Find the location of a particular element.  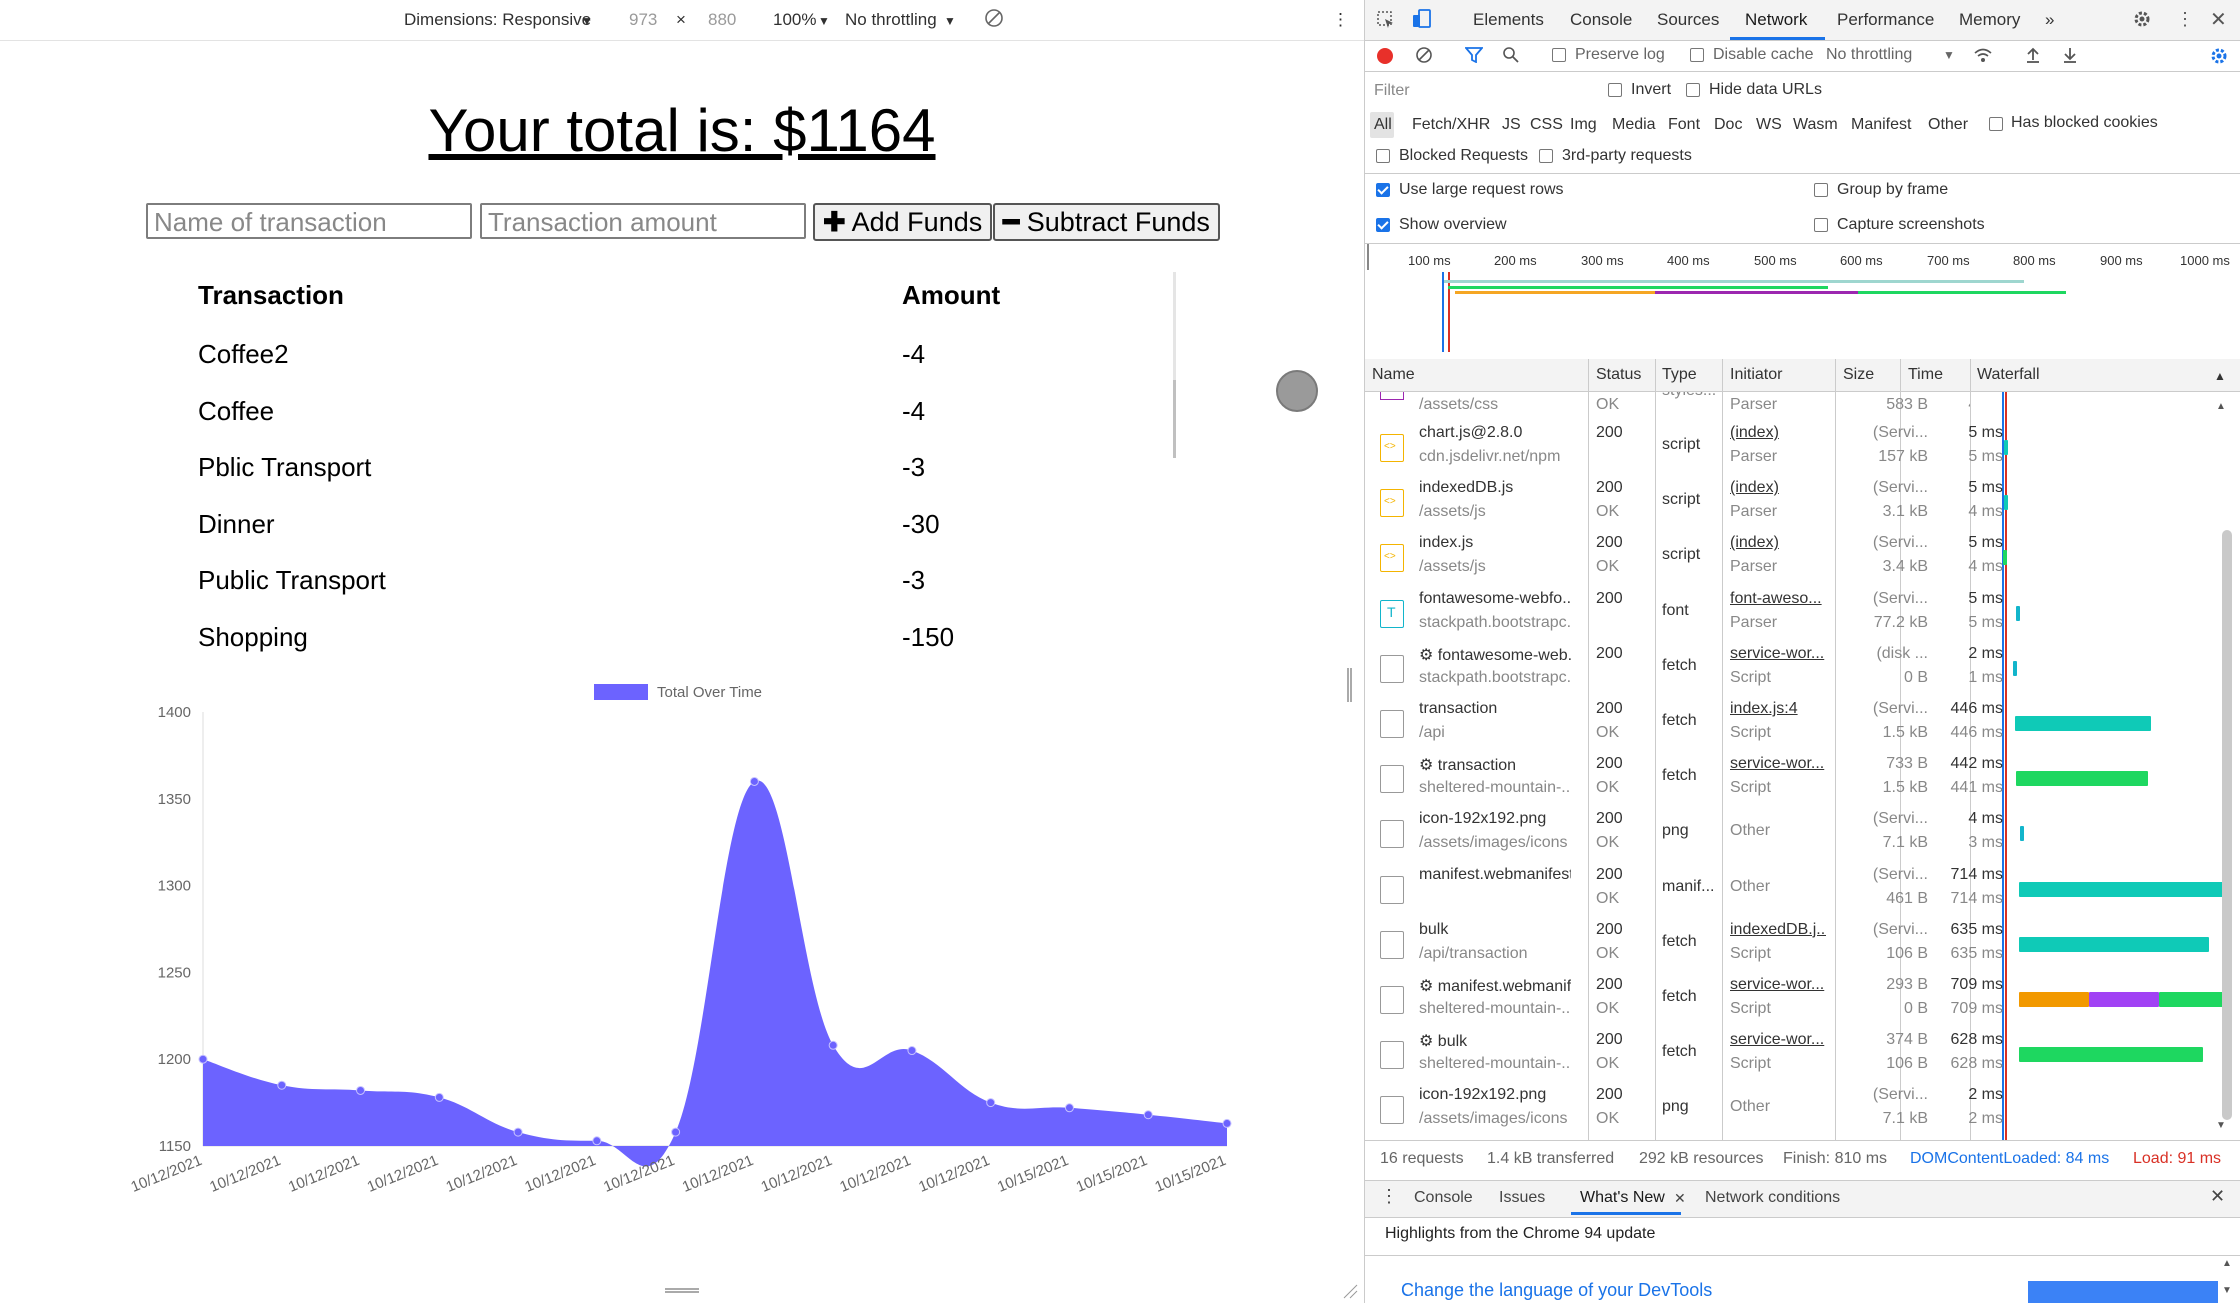

network-throttling-dropdown: No throttling is located at coordinates (1869, 55).